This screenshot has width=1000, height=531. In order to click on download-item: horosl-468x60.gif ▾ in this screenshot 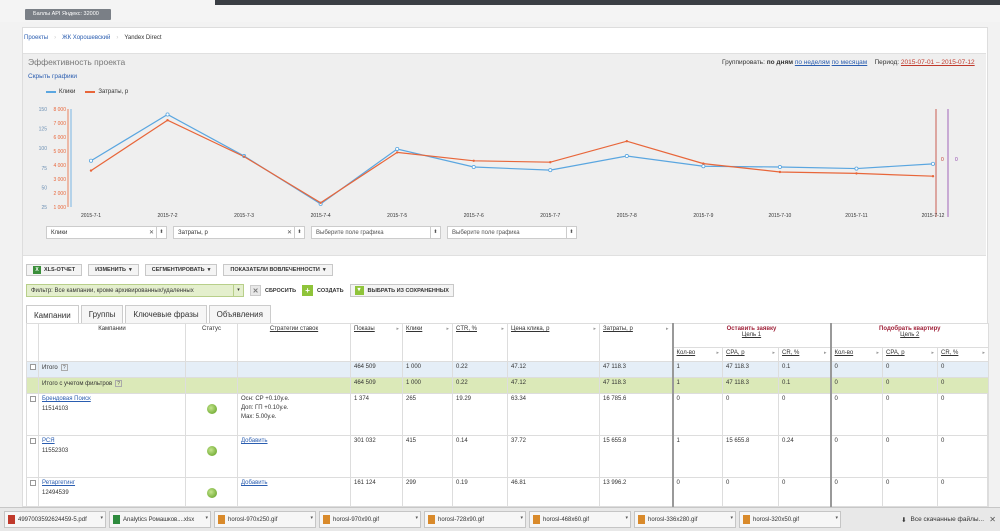, I will do `click(580, 519)`.